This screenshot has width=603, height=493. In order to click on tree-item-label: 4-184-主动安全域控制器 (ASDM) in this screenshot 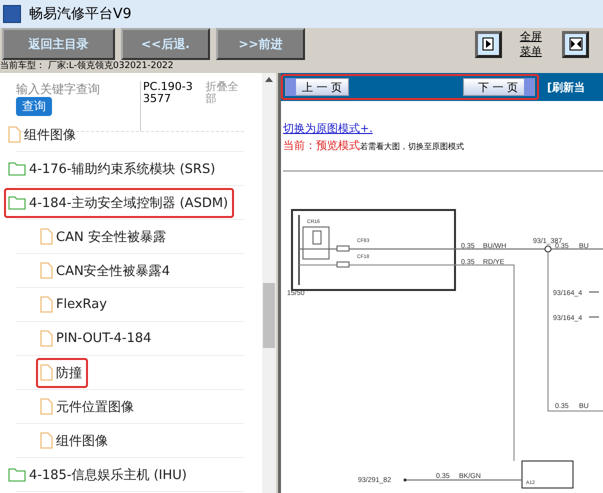, I will do `click(128, 203)`.